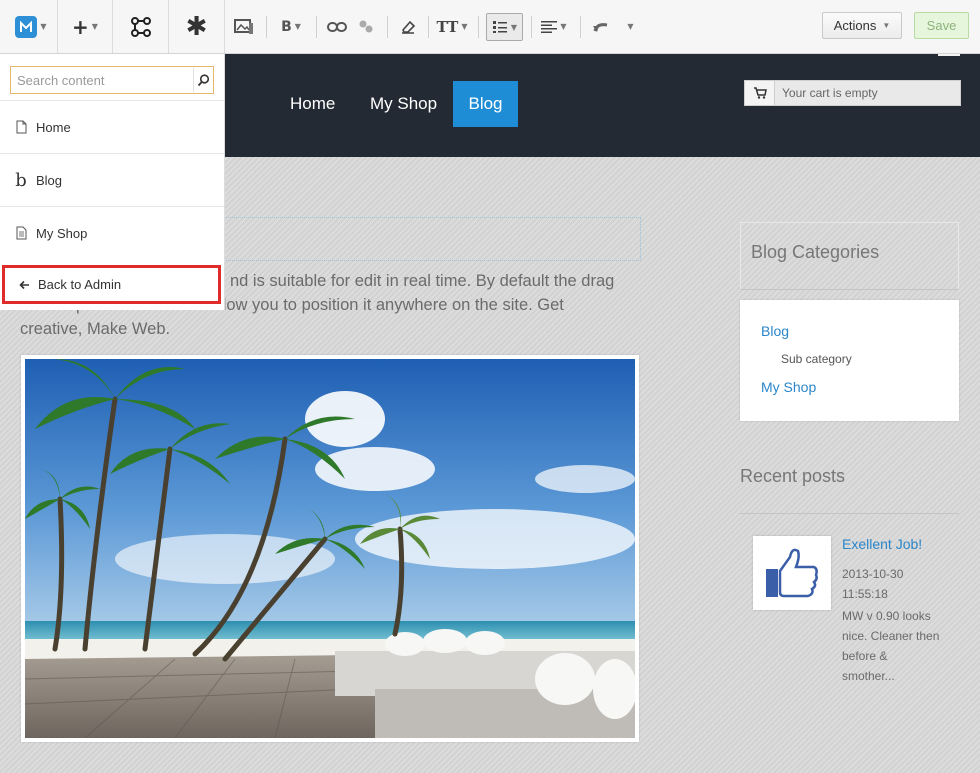 The width and height of the screenshot is (980, 773). I want to click on align-left-icon, so click(549, 26).